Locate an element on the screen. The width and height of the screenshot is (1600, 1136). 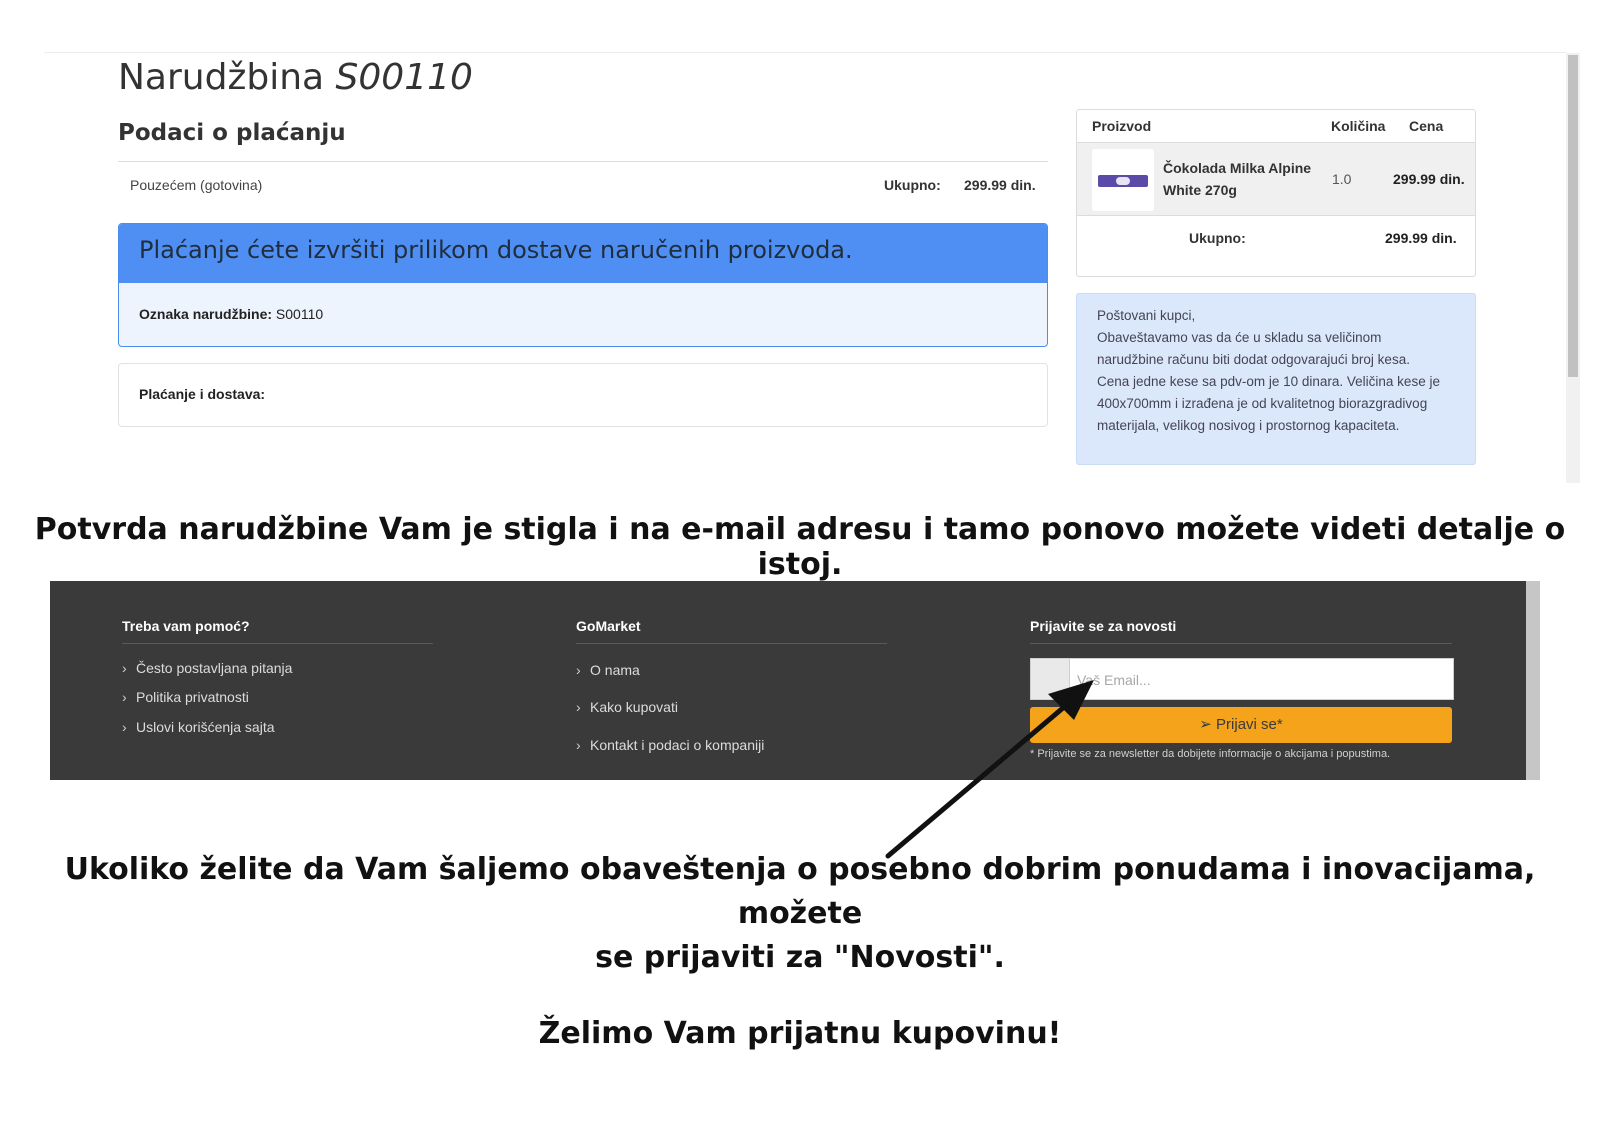
page-title: Narudžbina S00110 is located at coordinates (295, 77).